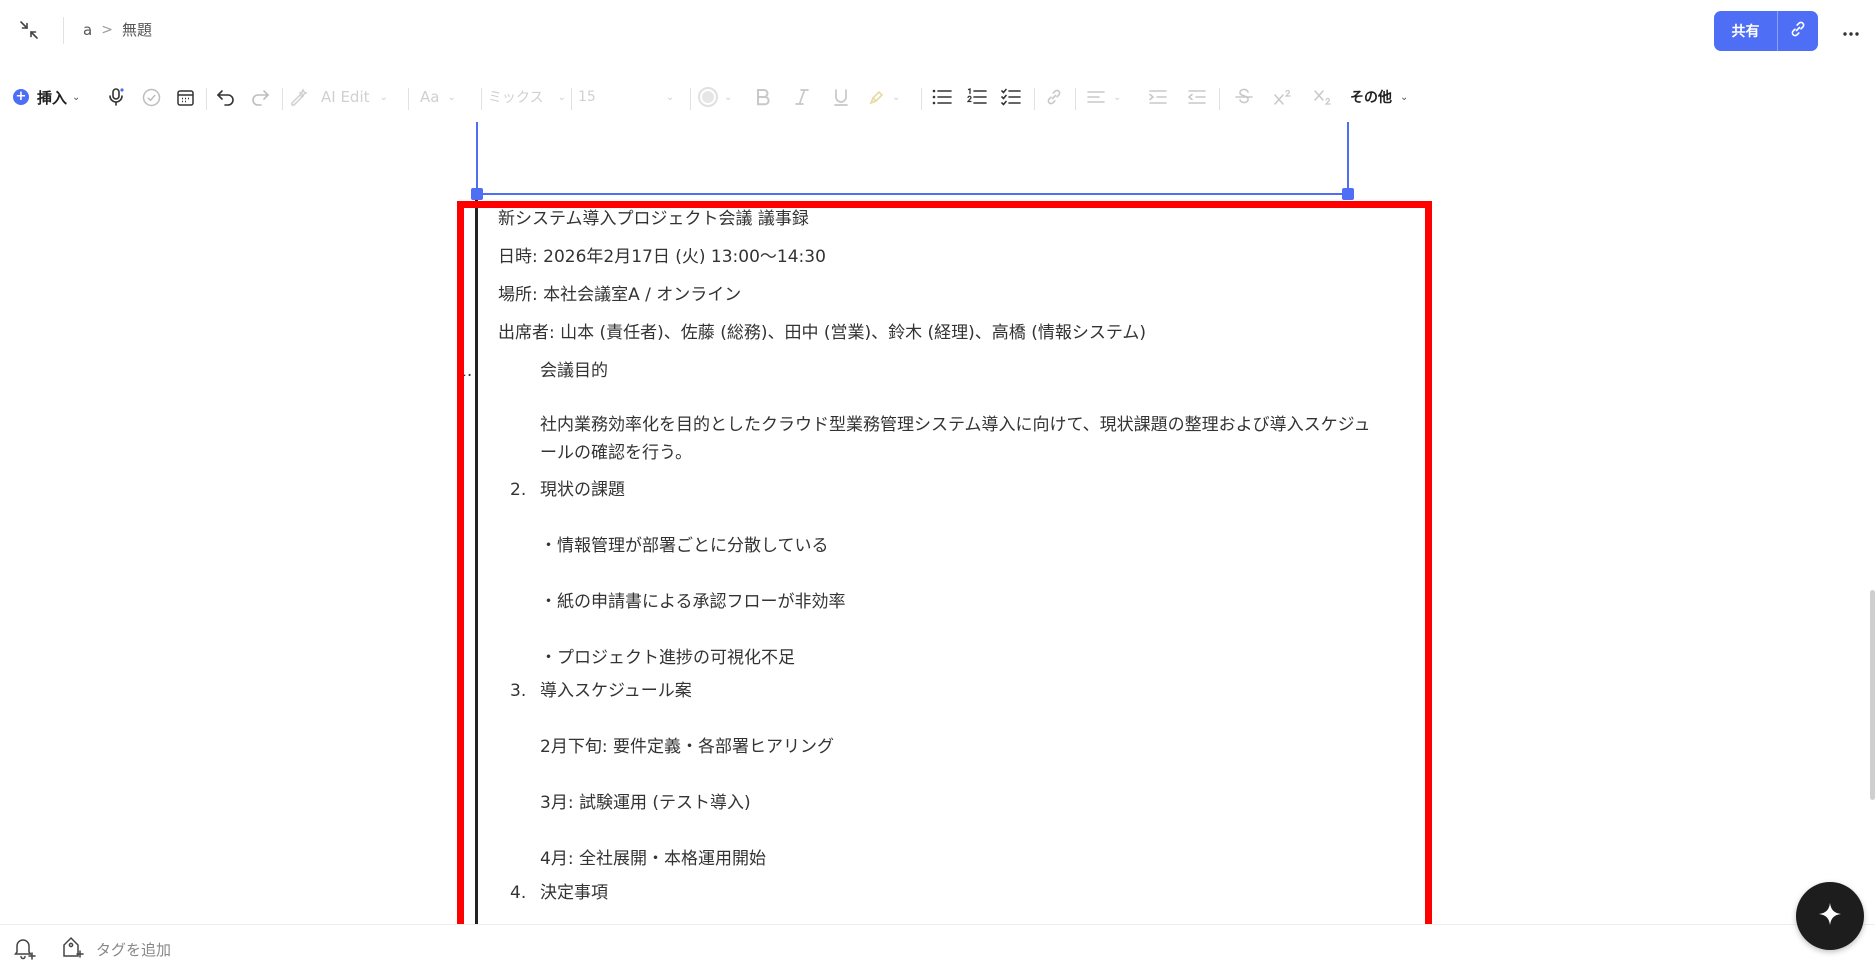  What do you see at coordinates (24, 950) in the screenshot?
I see `bell-plus-icon` at bounding box center [24, 950].